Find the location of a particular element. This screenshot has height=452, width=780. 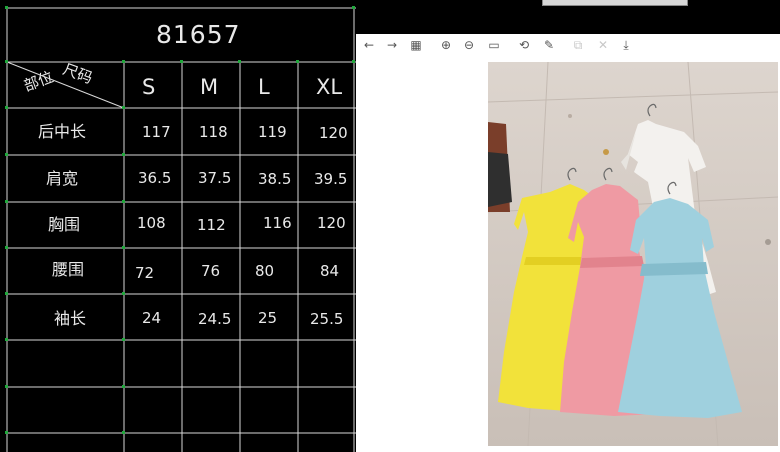

row-label-shoulder: 肩宽 is located at coordinates (62, 178).